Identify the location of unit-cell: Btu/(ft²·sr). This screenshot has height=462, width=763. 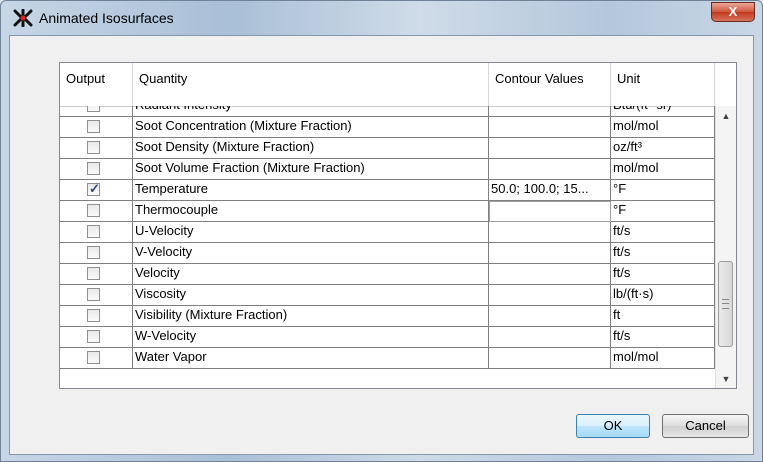
(663, 111).